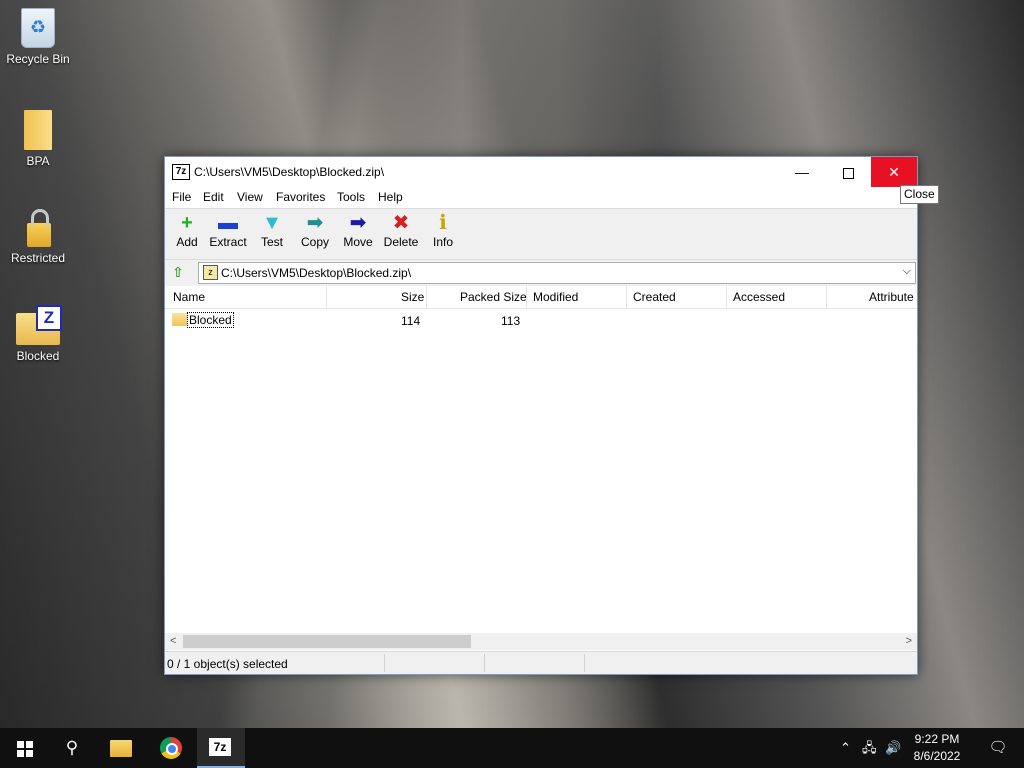 The height and width of the screenshot is (768, 1024). What do you see at coordinates (38, 258) in the screenshot?
I see `desktop-icon-label: Restricted` at bounding box center [38, 258].